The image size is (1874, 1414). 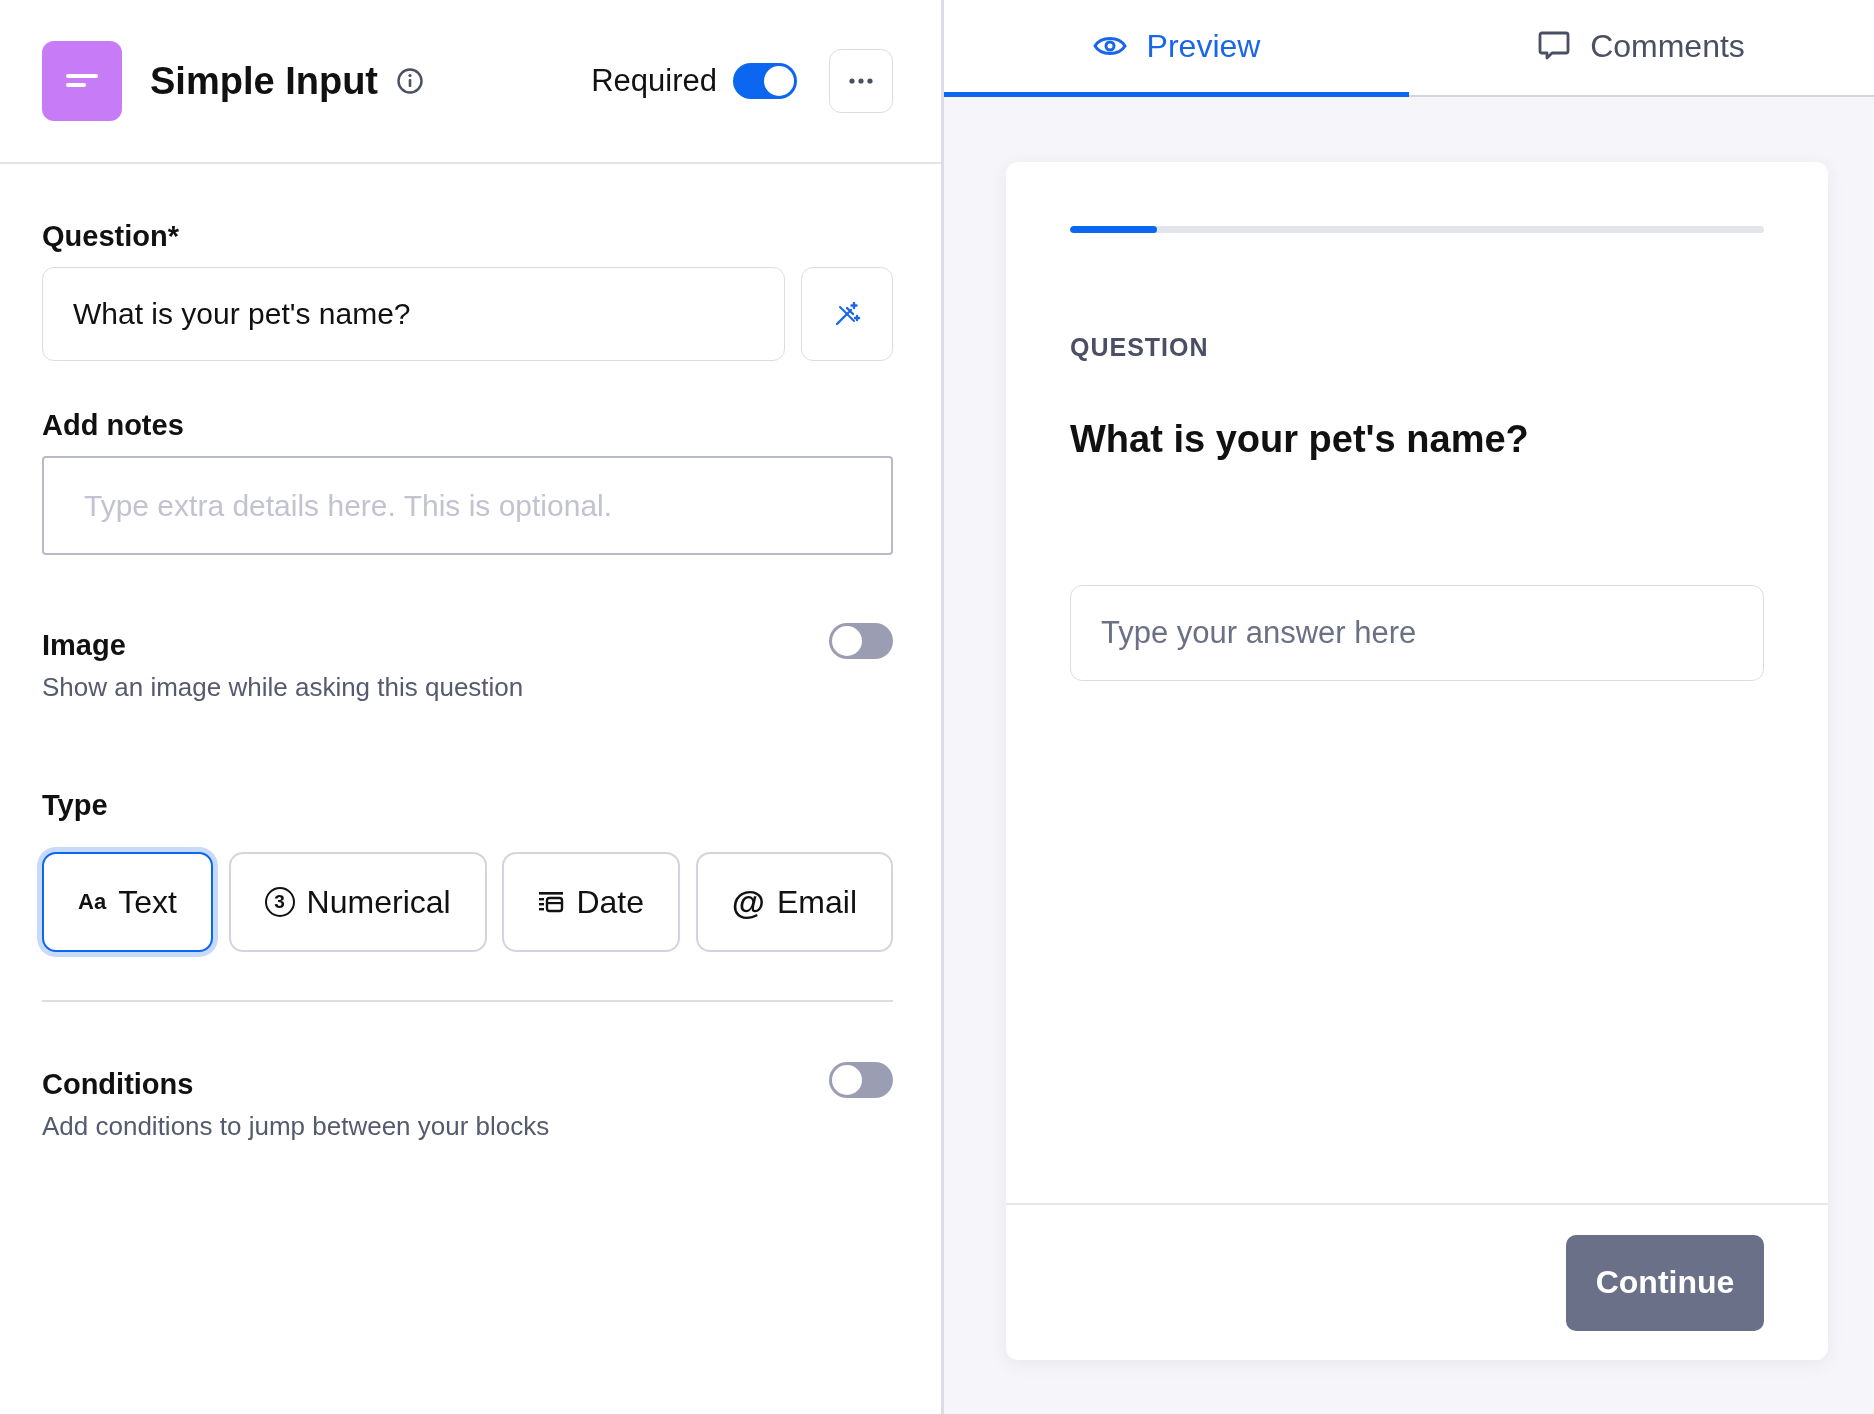 What do you see at coordinates (75, 805) in the screenshot?
I see `type-label: Type` at bounding box center [75, 805].